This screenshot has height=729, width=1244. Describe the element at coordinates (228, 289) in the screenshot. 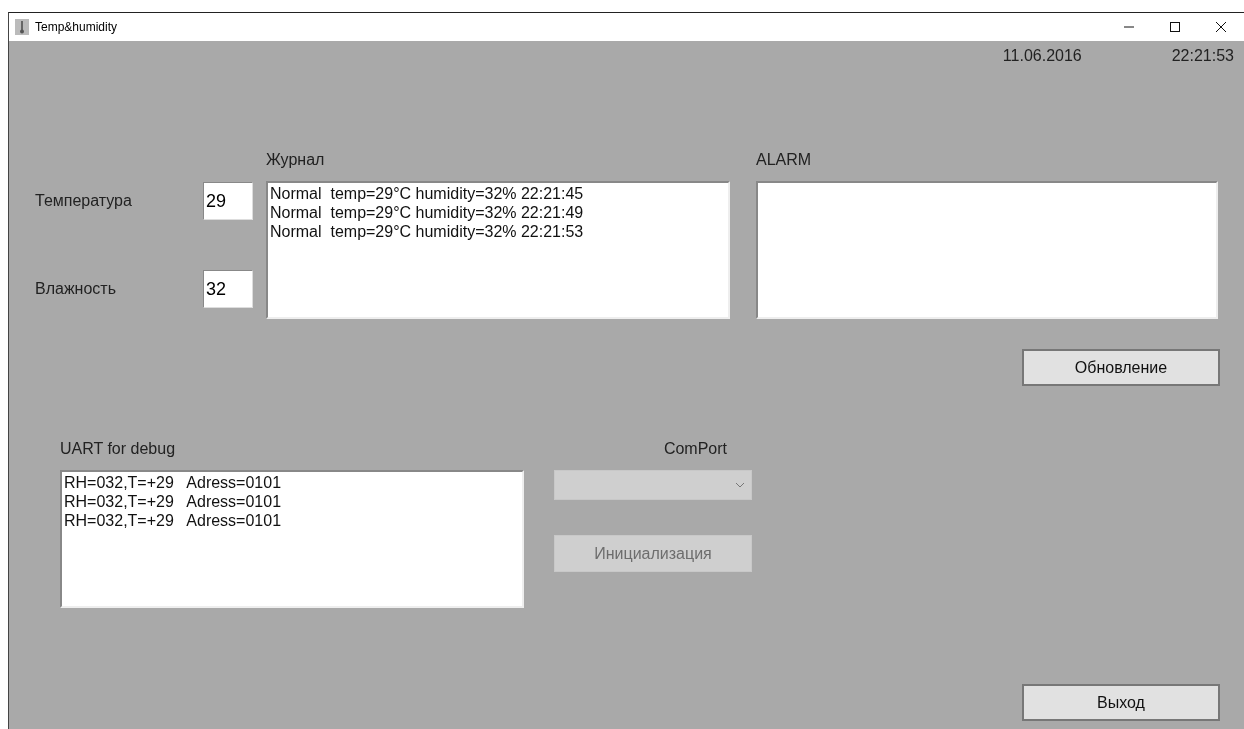

I see `reading-field: 32` at that location.